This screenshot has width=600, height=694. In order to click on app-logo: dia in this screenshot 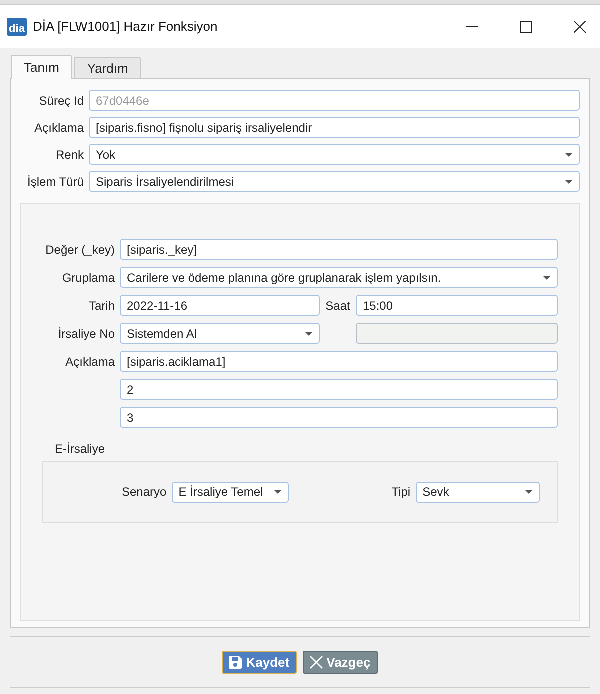, I will do `click(17, 27)`.